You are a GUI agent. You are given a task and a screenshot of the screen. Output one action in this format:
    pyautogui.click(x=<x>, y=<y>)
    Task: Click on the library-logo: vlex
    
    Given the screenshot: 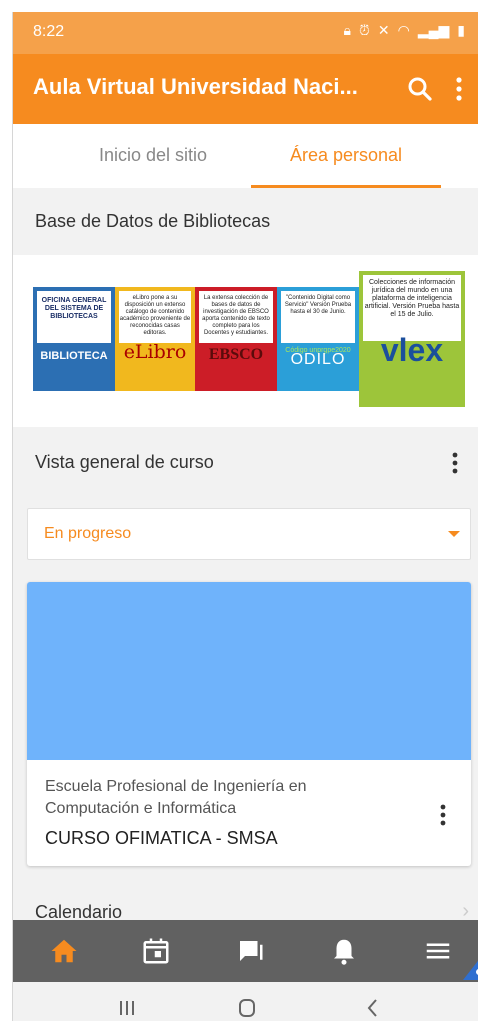 What is the action you would take?
    pyautogui.click(x=412, y=350)
    